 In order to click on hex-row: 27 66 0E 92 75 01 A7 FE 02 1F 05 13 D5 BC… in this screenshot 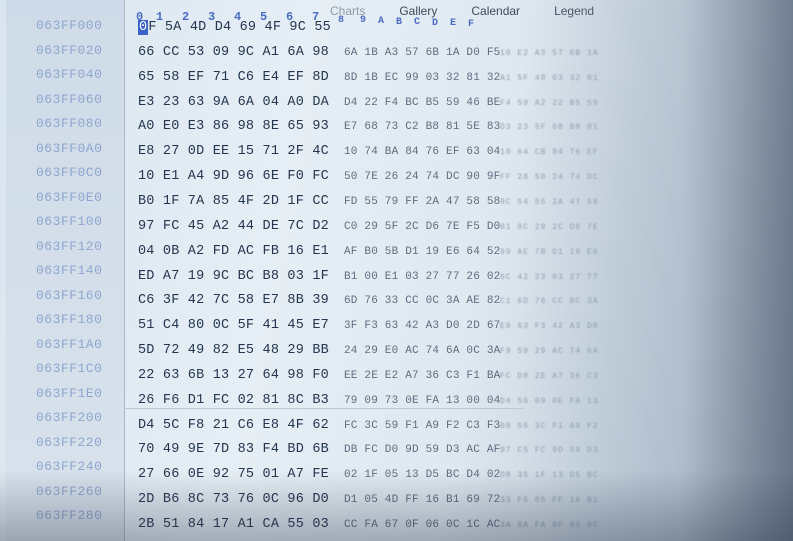, I will do `click(368, 474)`.